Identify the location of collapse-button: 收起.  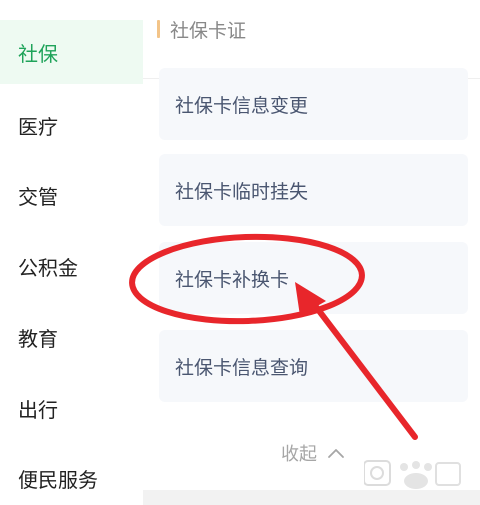
(313, 453).